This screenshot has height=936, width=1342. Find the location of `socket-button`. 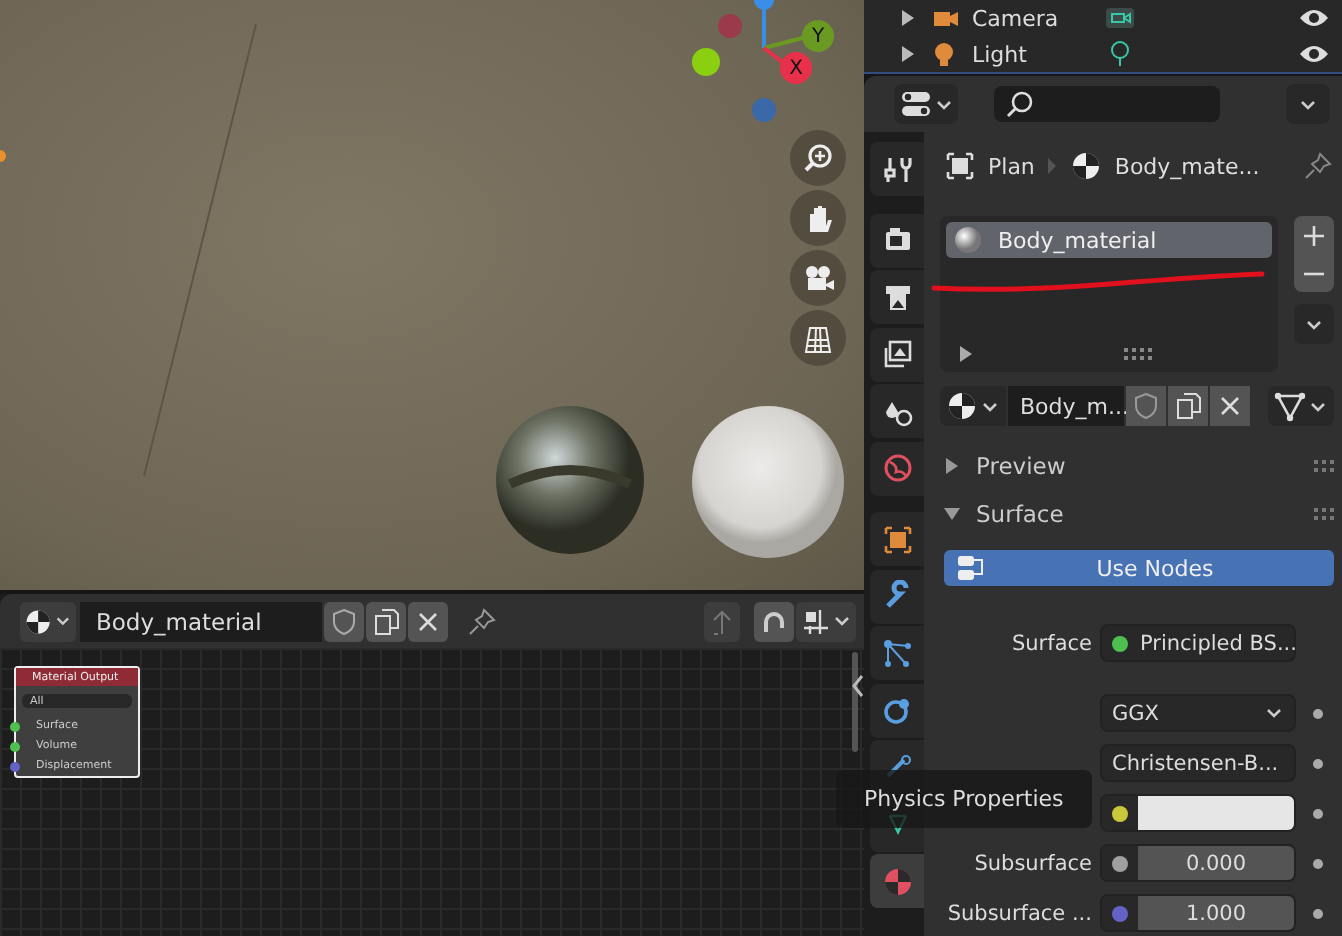

socket-button is located at coordinates (1120, 813).